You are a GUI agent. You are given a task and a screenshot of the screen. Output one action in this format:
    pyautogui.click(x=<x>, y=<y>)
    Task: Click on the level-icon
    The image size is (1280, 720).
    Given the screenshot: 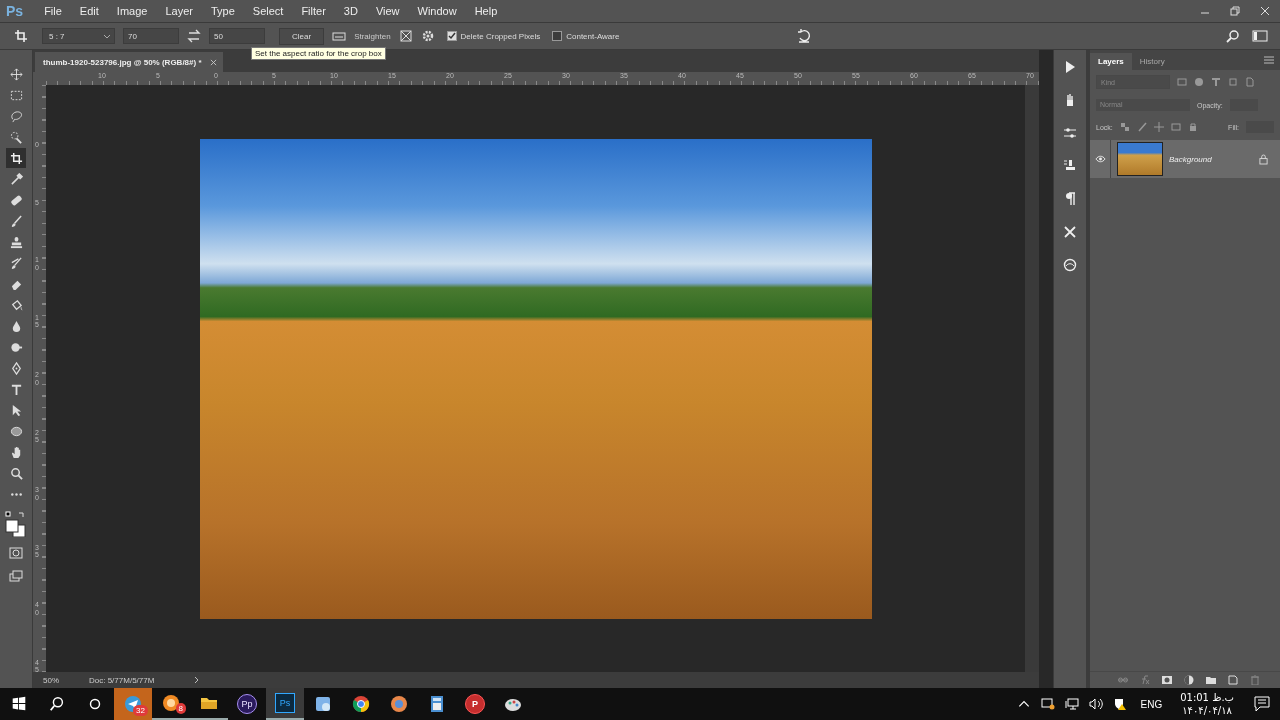 What is the action you would take?
    pyautogui.click(x=339, y=36)
    